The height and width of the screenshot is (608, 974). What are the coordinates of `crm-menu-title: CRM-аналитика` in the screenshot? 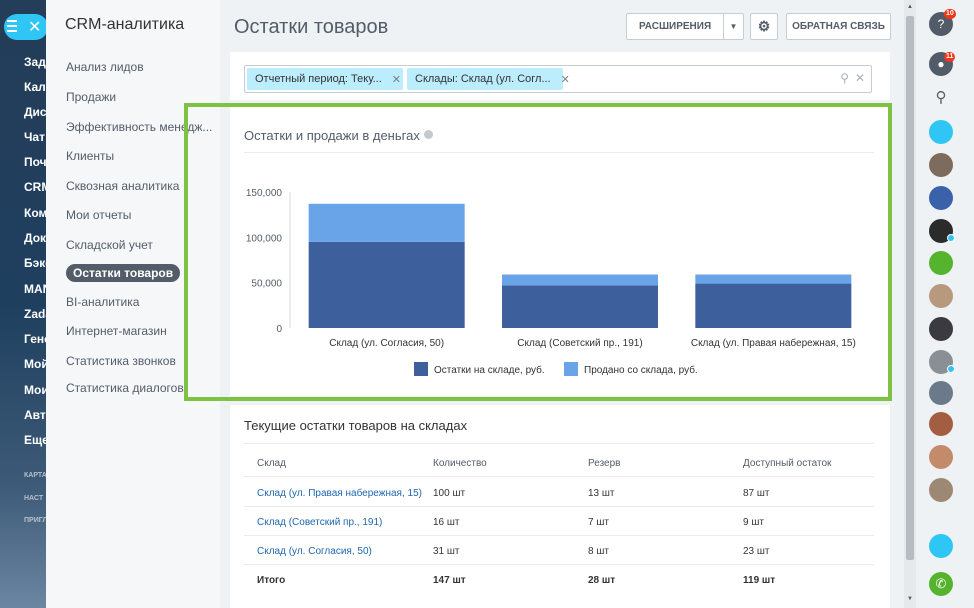 It's located at (125, 24).